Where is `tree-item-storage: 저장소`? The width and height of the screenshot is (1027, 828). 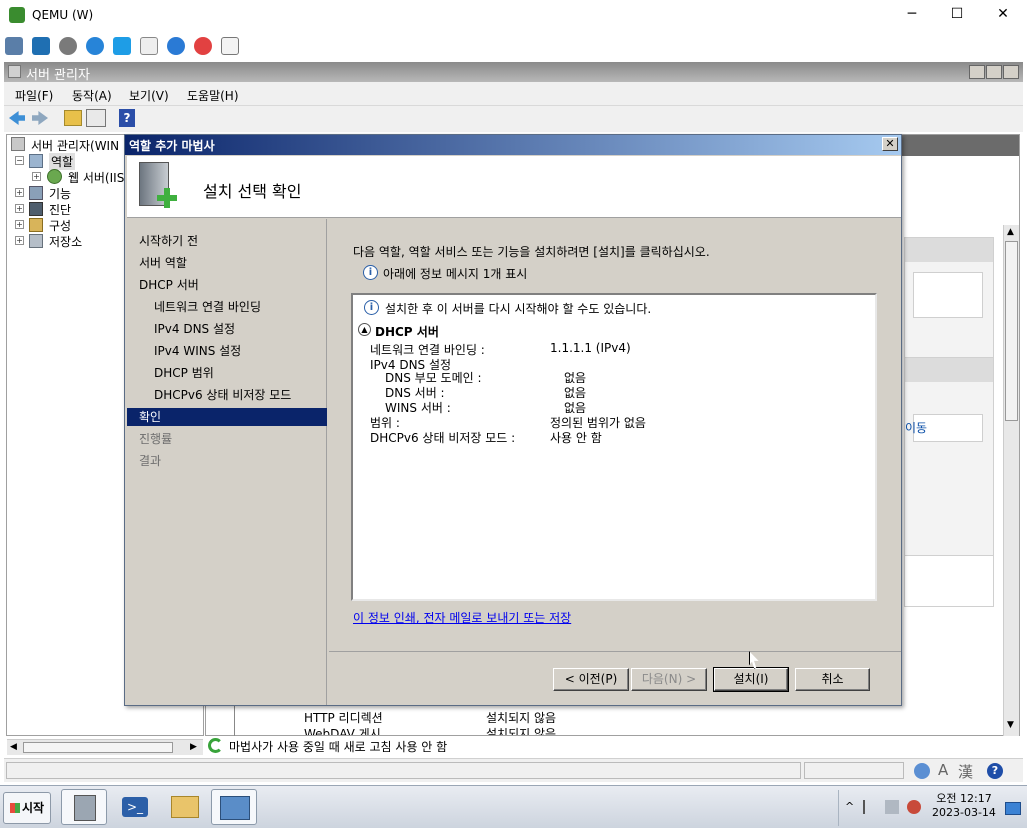
tree-item-storage: 저장소 is located at coordinates (65, 241).